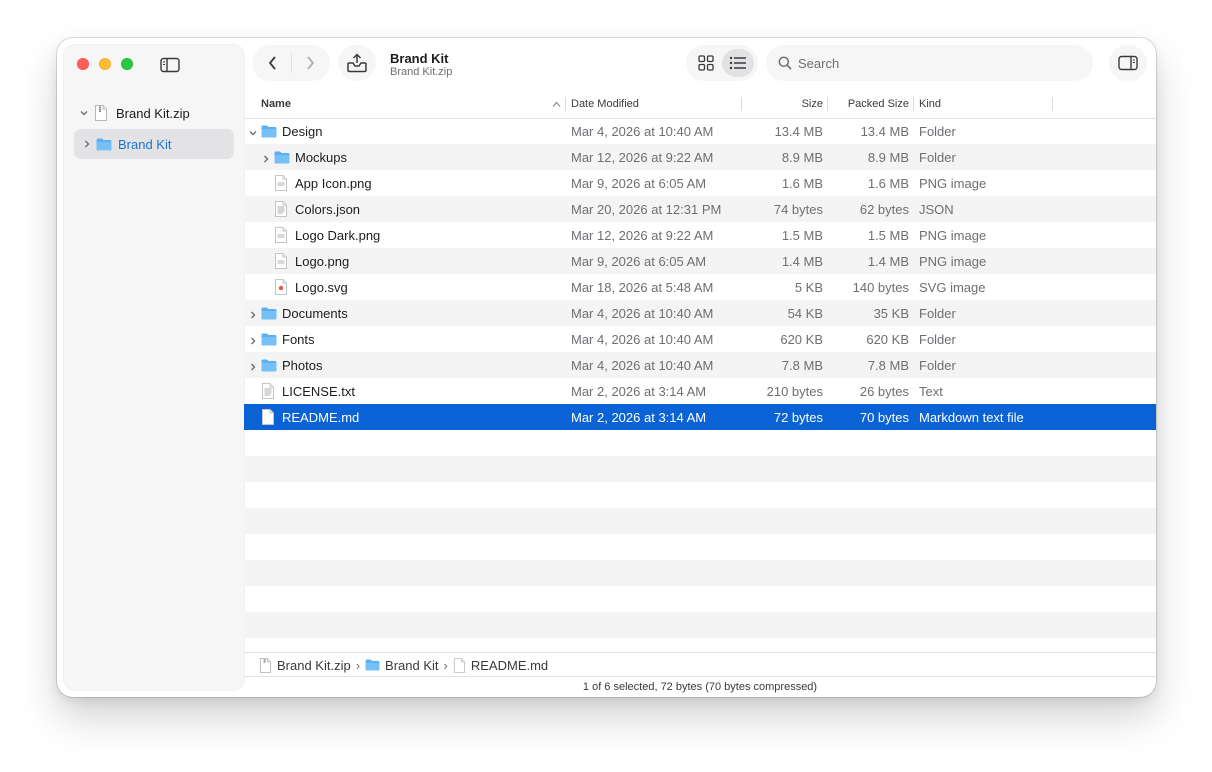  I want to click on extract-button, so click(357, 63).